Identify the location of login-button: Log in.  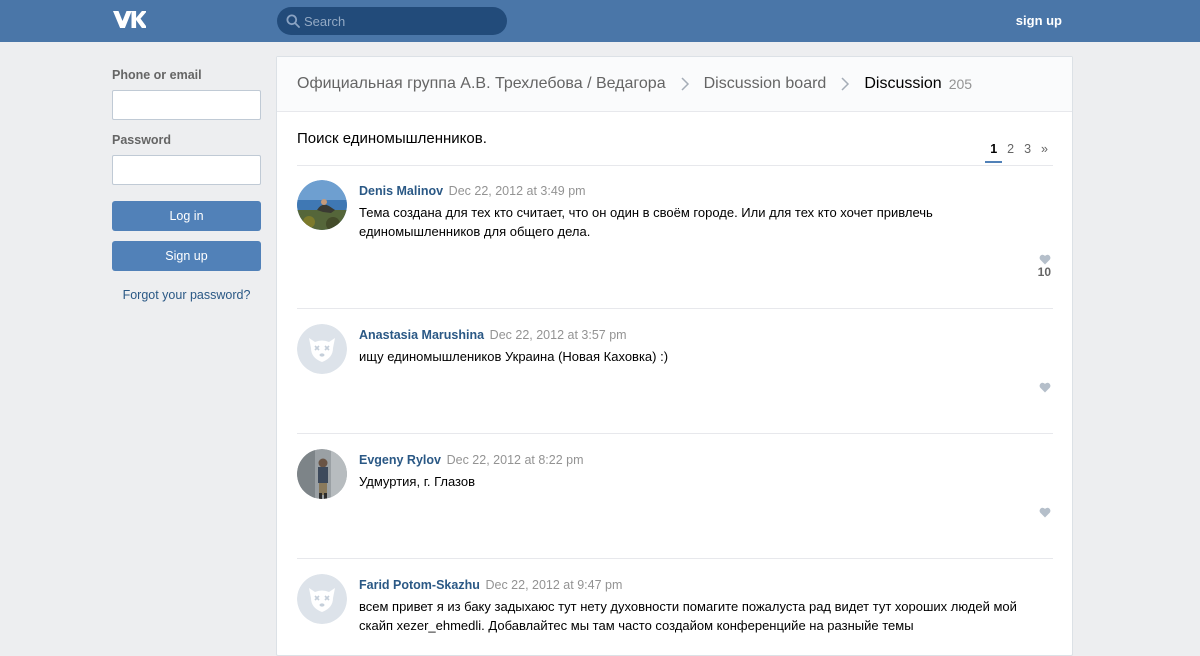
(186, 216).